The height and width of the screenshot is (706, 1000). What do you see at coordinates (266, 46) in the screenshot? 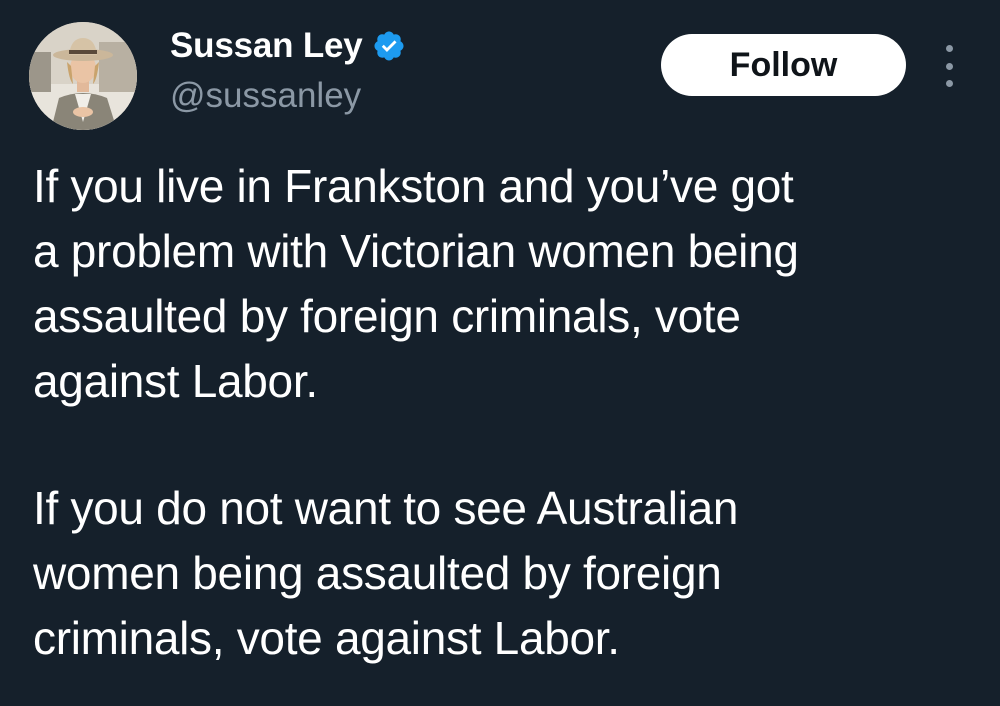
I see `display-name: Sussan Ley` at bounding box center [266, 46].